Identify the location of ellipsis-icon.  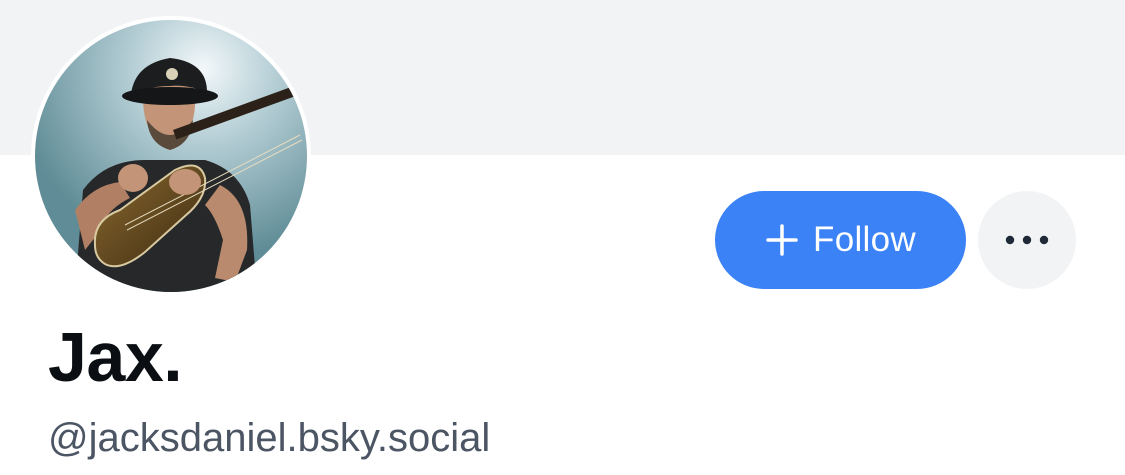
(1027, 240).